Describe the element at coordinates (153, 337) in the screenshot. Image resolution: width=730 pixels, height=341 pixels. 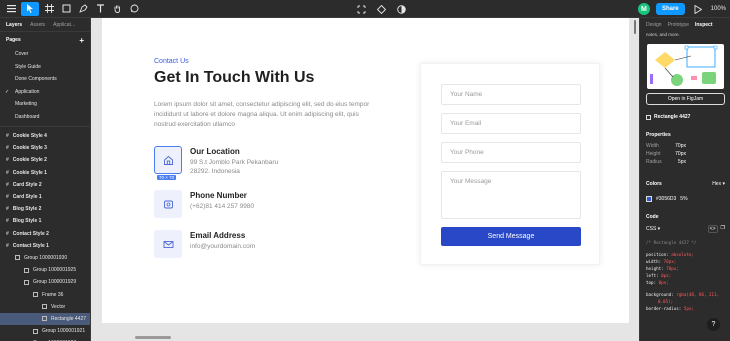
I see `horizontal-scrollbar` at that location.